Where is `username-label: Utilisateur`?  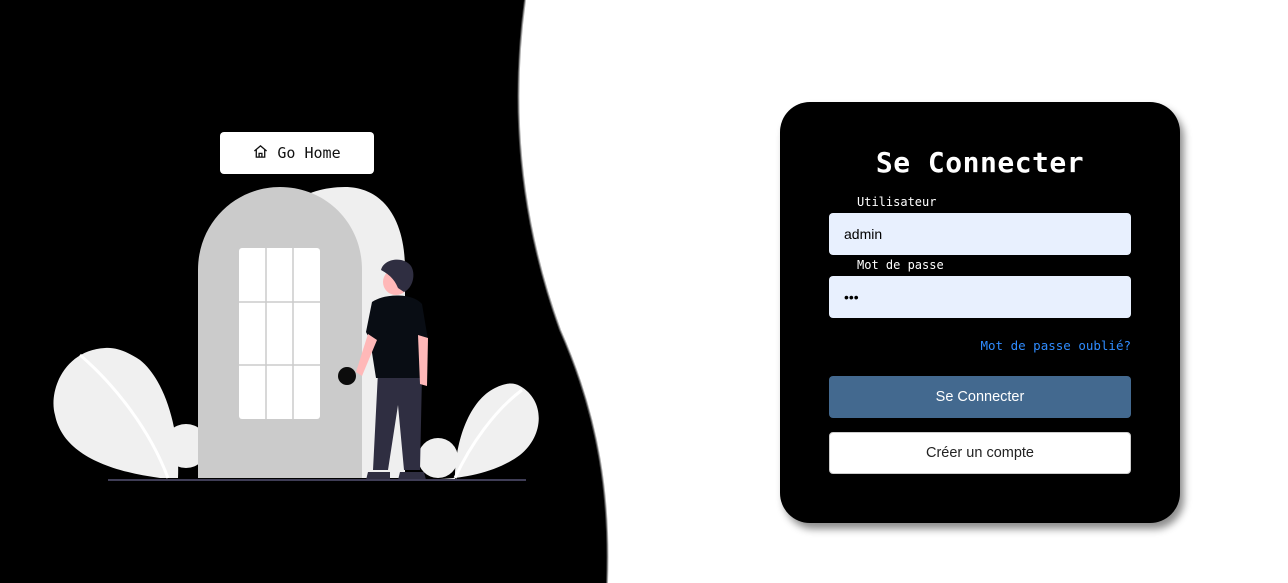 username-label: Utilisateur is located at coordinates (897, 202).